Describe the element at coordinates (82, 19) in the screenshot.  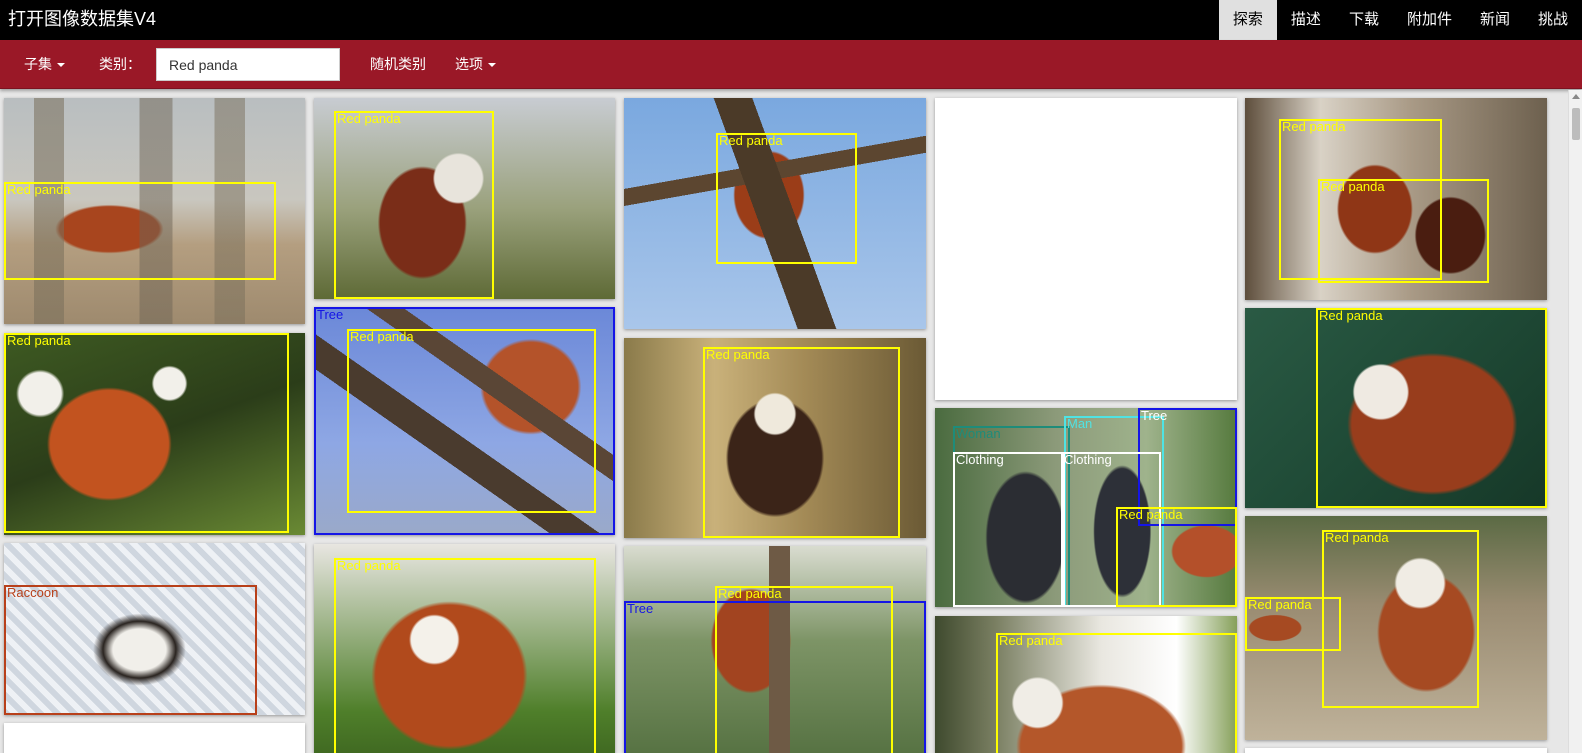
I see `app-title: 打开图像数据集V4` at that location.